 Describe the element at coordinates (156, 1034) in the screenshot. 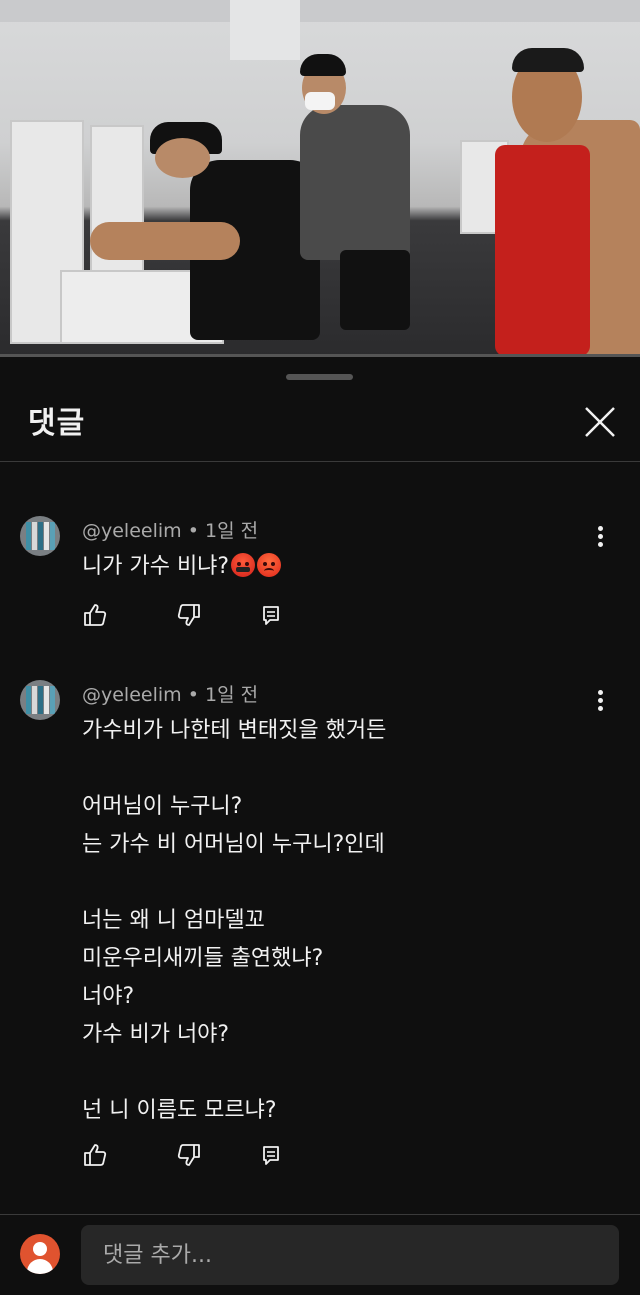

I see `comment-line: 가수 비가 너야?` at that location.